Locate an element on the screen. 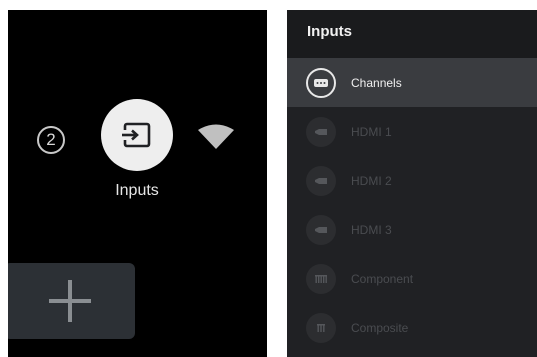 Image resolution: width=537 pixels, height=357 pixels. input-item-label: HDMI 3 is located at coordinates (371, 229).